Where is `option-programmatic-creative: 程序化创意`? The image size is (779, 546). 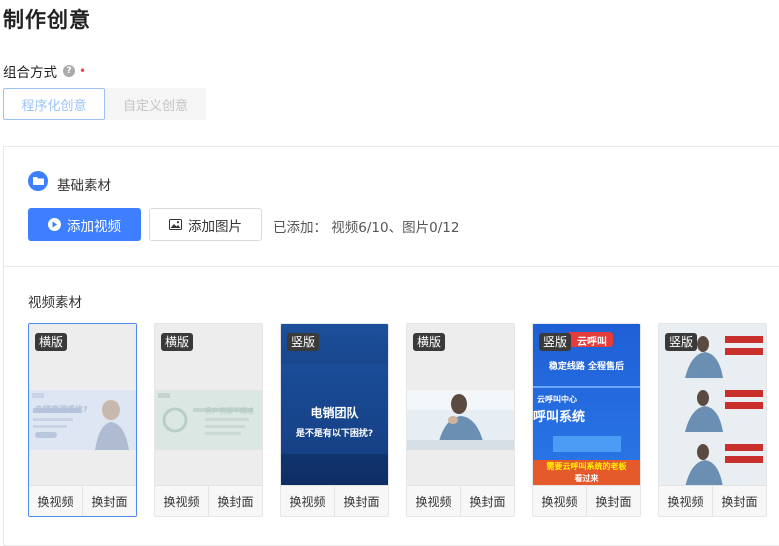 option-programmatic-creative: 程序化创意 is located at coordinates (54, 104).